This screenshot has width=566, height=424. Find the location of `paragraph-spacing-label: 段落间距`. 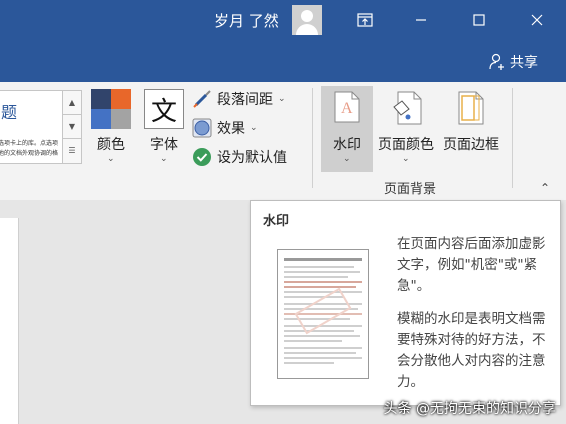

paragraph-spacing-label: 段落间距 is located at coordinates (245, 100).